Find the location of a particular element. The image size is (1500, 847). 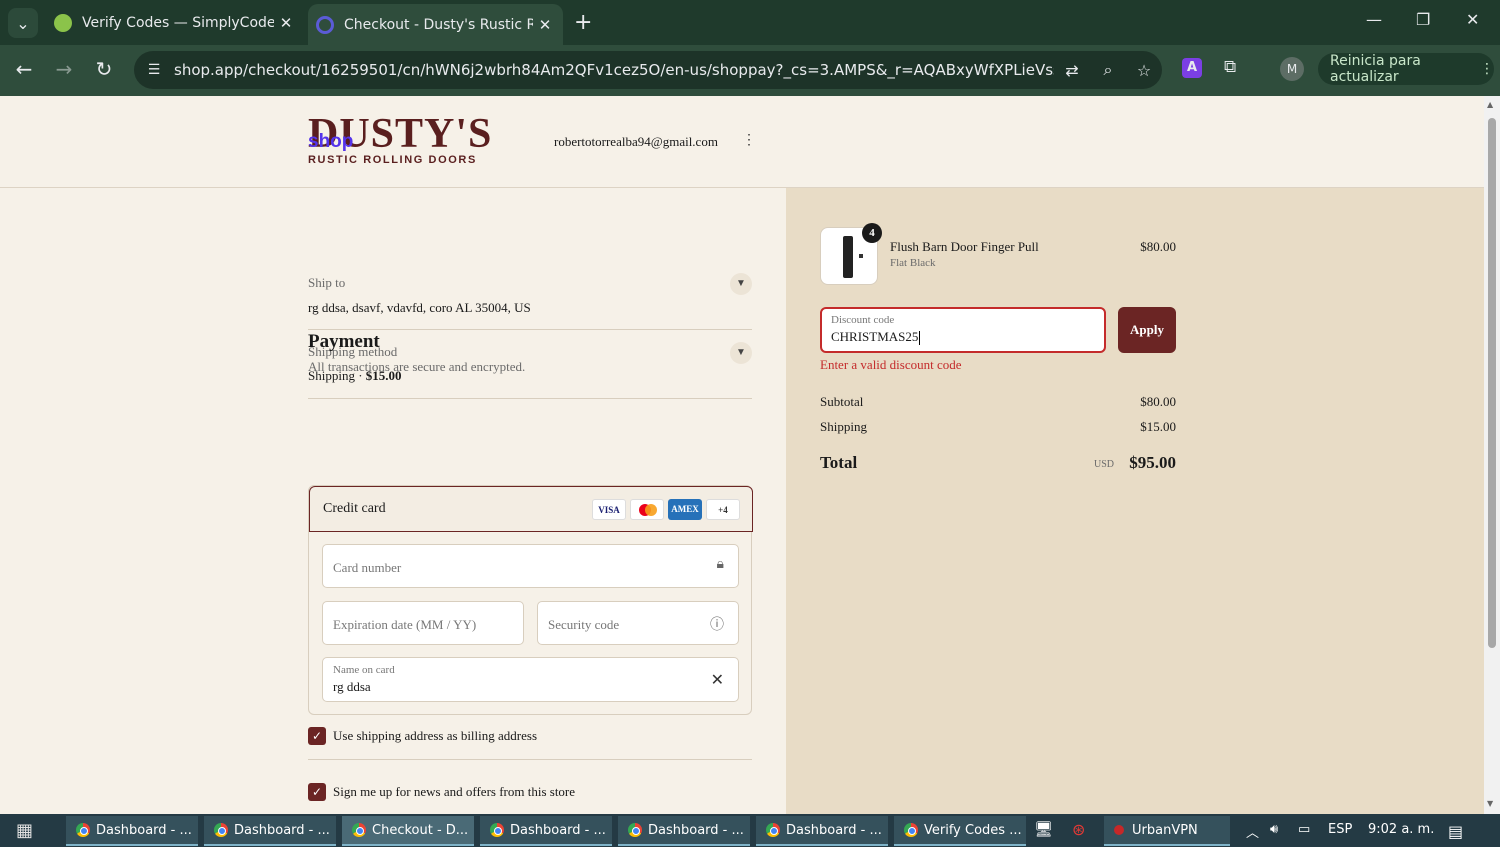

payment-title: Payment is located at coordinates (344, 341).